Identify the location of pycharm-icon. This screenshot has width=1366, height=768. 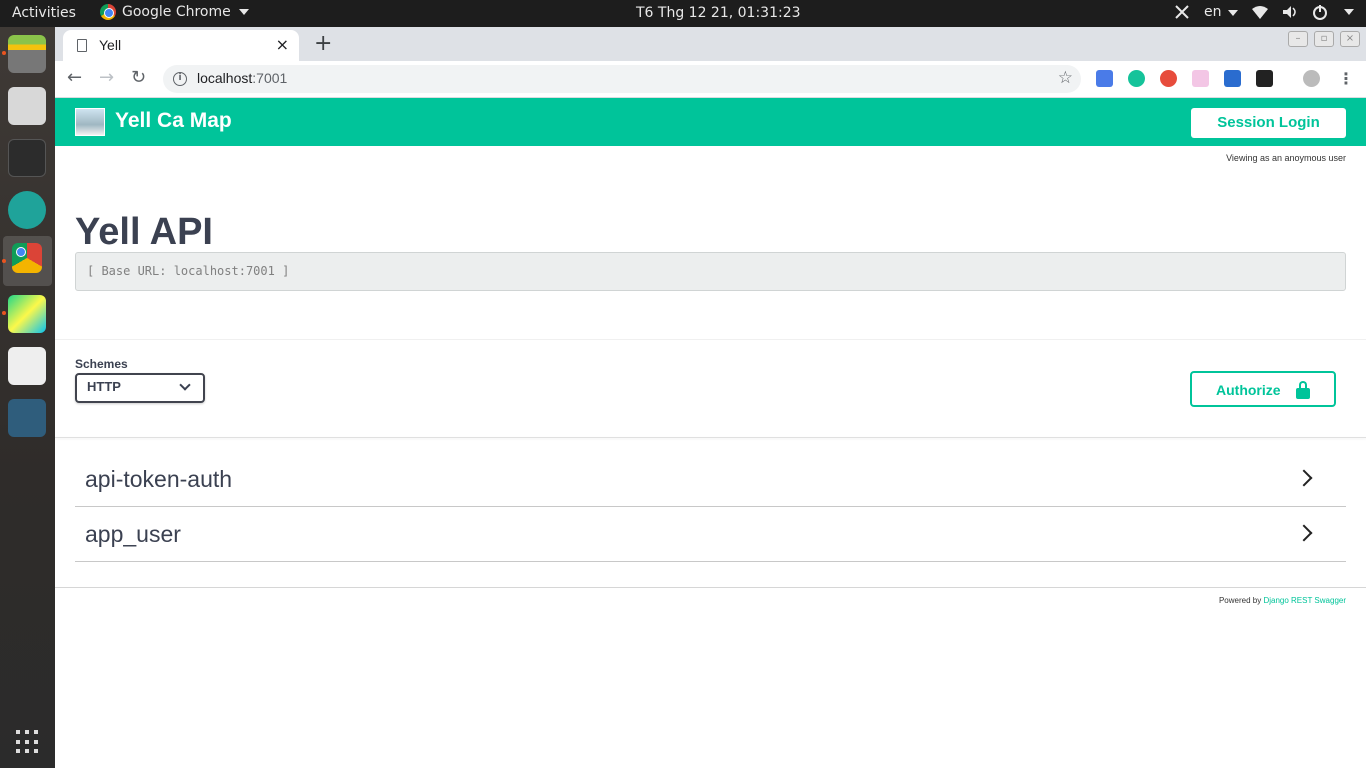
(27, 314).